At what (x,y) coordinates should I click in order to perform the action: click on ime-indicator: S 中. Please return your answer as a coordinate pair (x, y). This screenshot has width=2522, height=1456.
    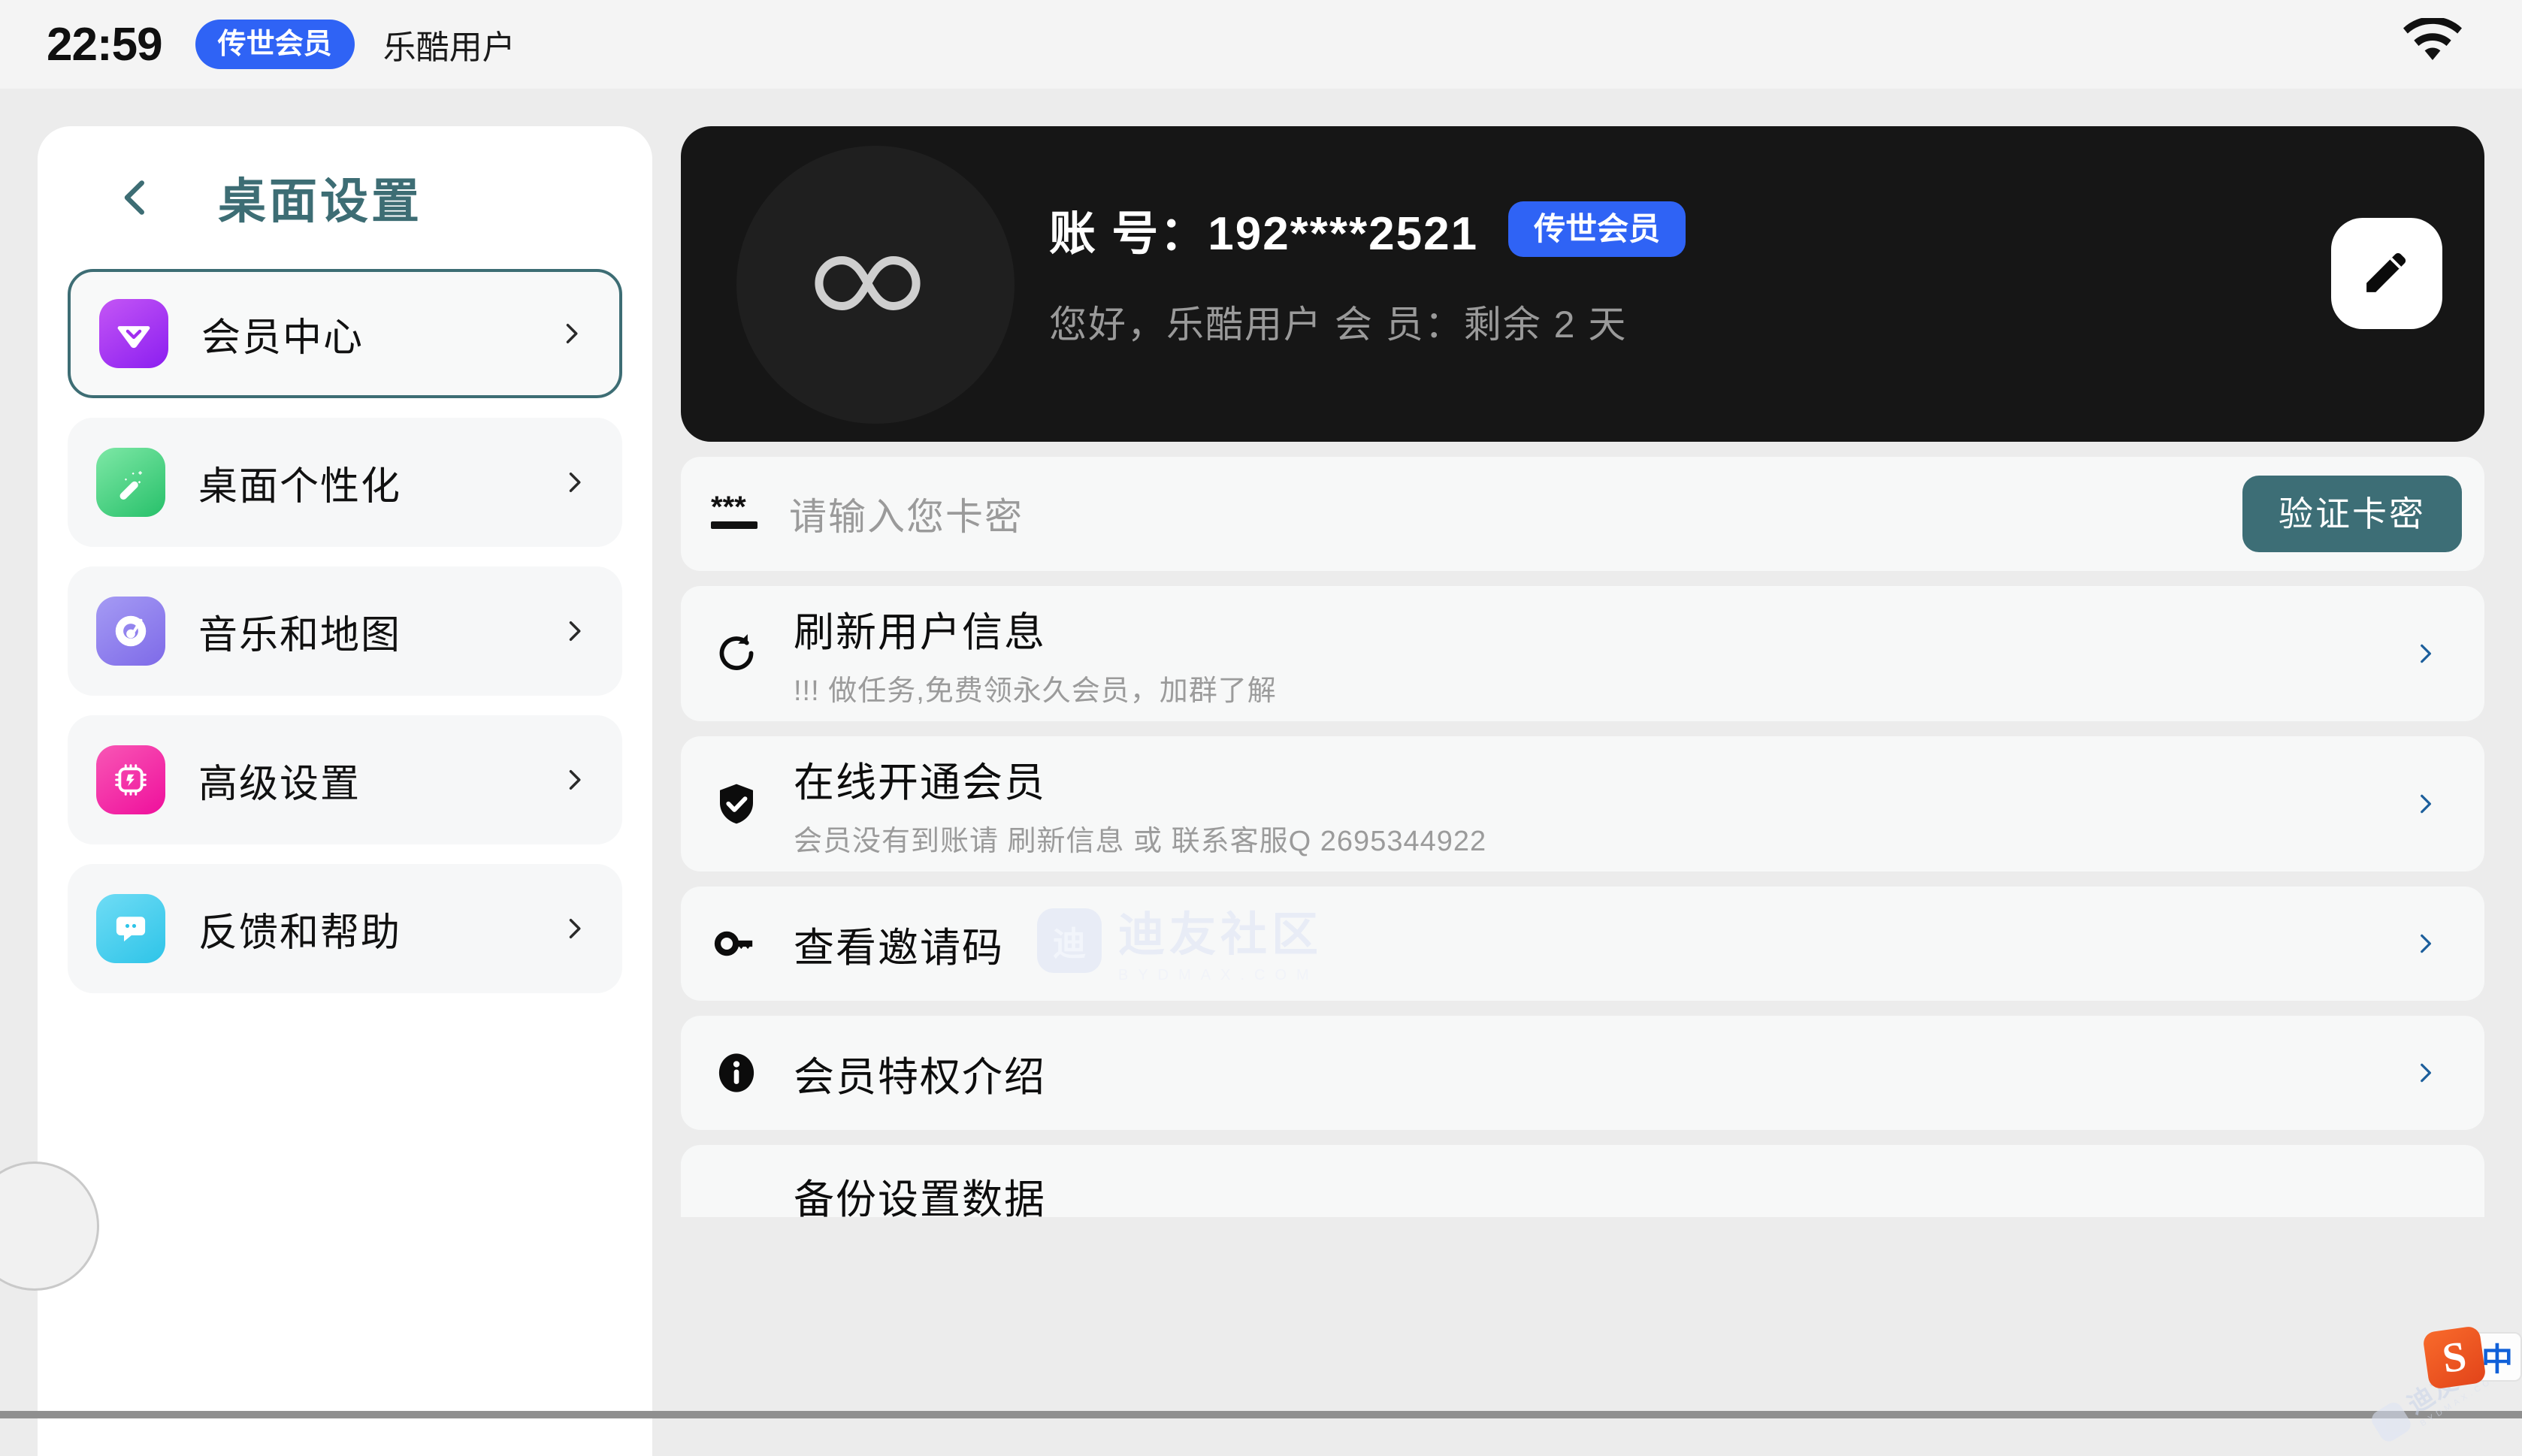
    Looking at the image, I should click on (2472, 1357).